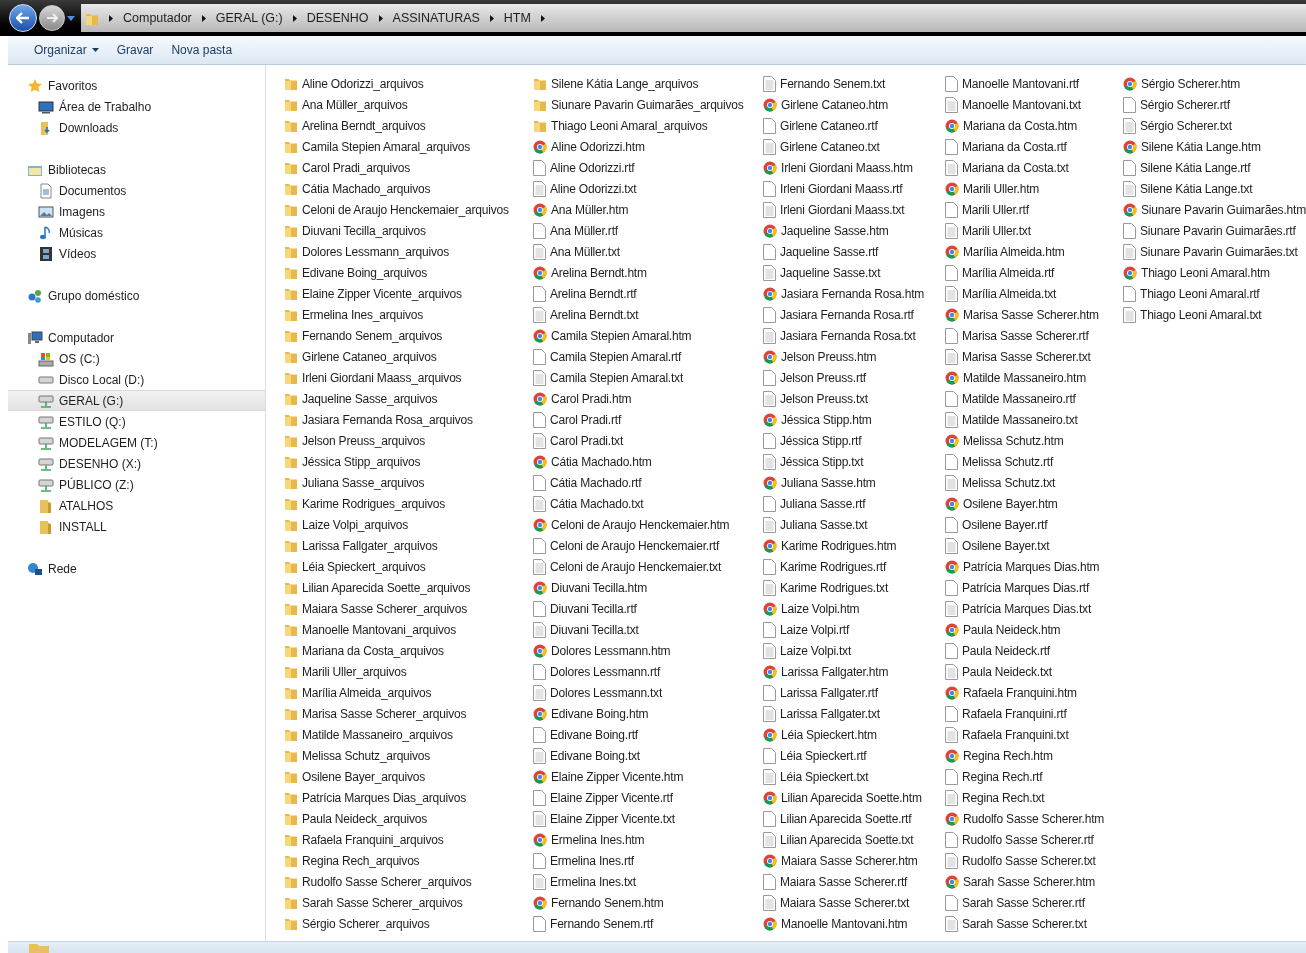 The width and height of the screenshot is (1306, 953). What do you see at coordinates (648, 83) in the screenshot?
I see `file-item: Silene Kátia Lange_arquivos` at bounding box center [648, 83].